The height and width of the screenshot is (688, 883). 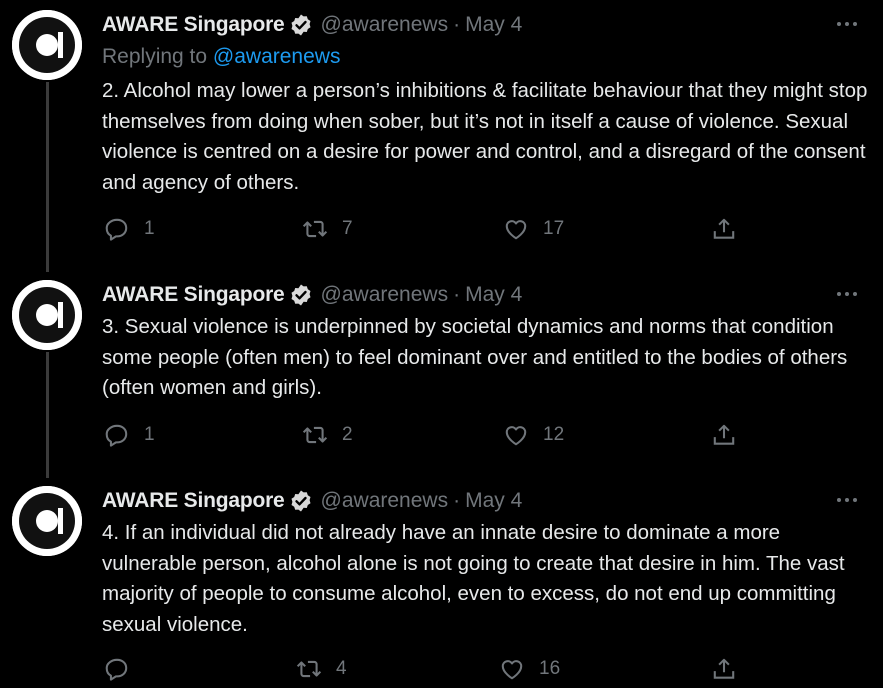 I want to click on like-count: 17, so click(x=554, y=228).